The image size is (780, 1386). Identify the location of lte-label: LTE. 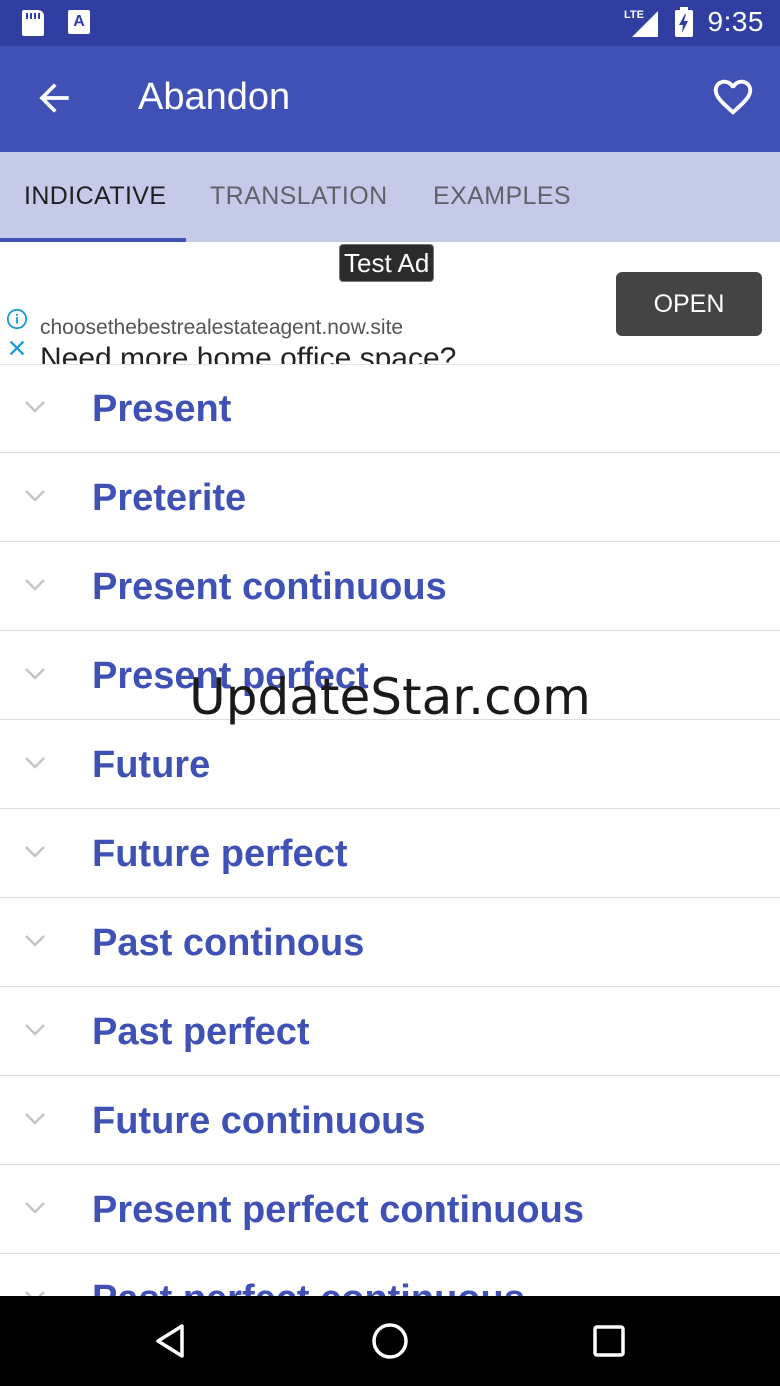
(634, 15).